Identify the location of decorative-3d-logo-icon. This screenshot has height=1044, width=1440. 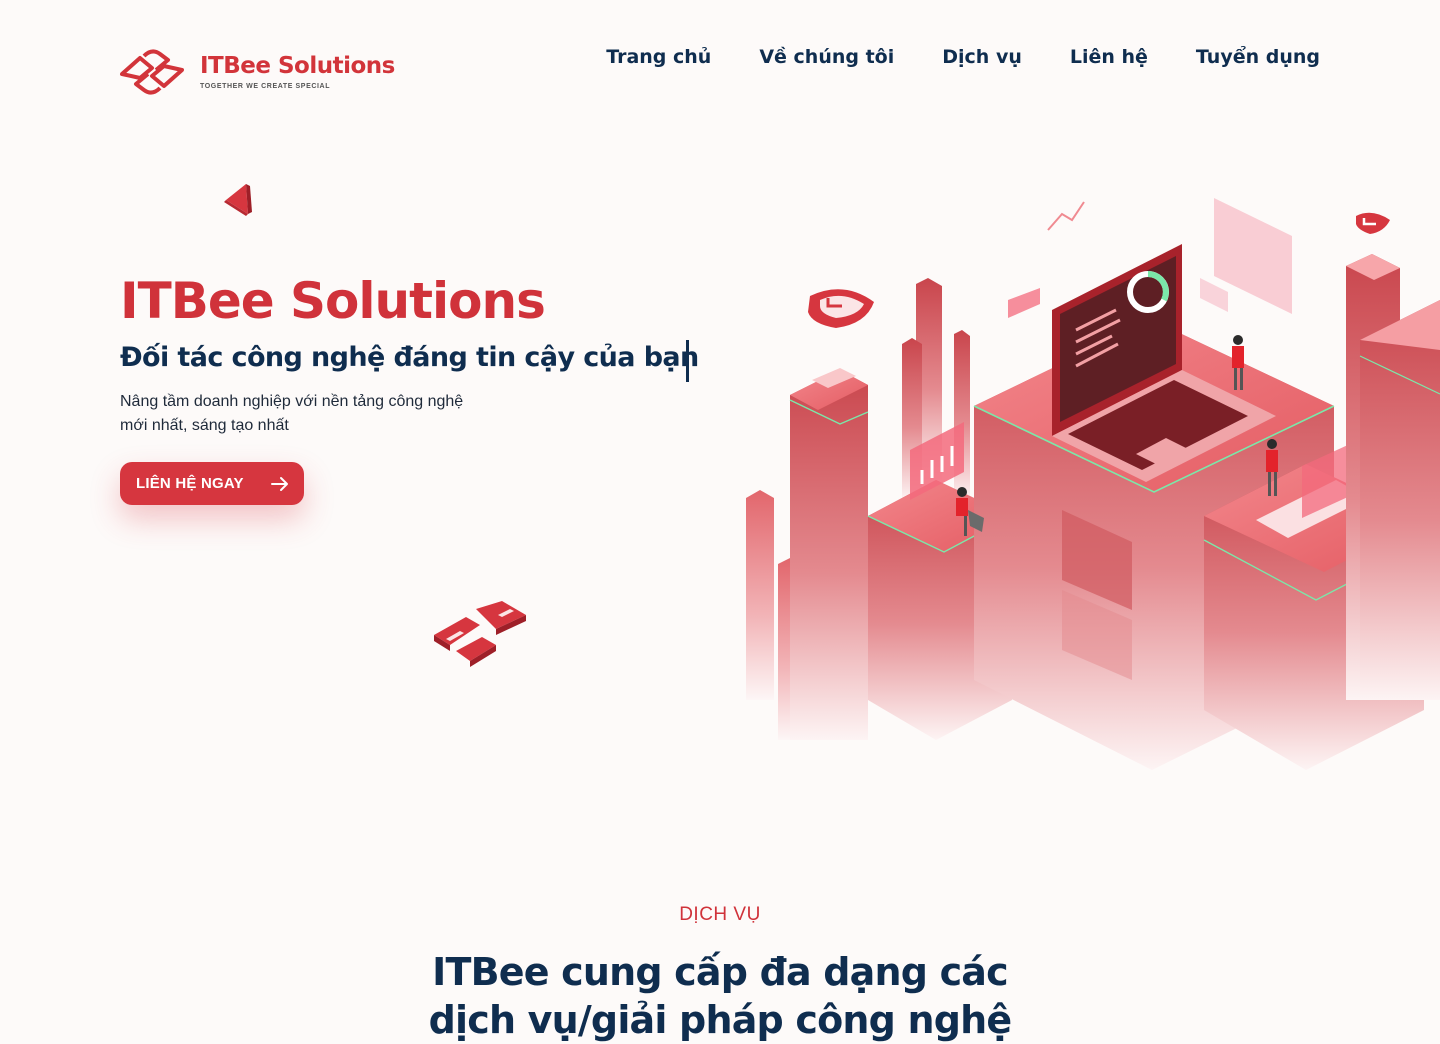
(480, 634).